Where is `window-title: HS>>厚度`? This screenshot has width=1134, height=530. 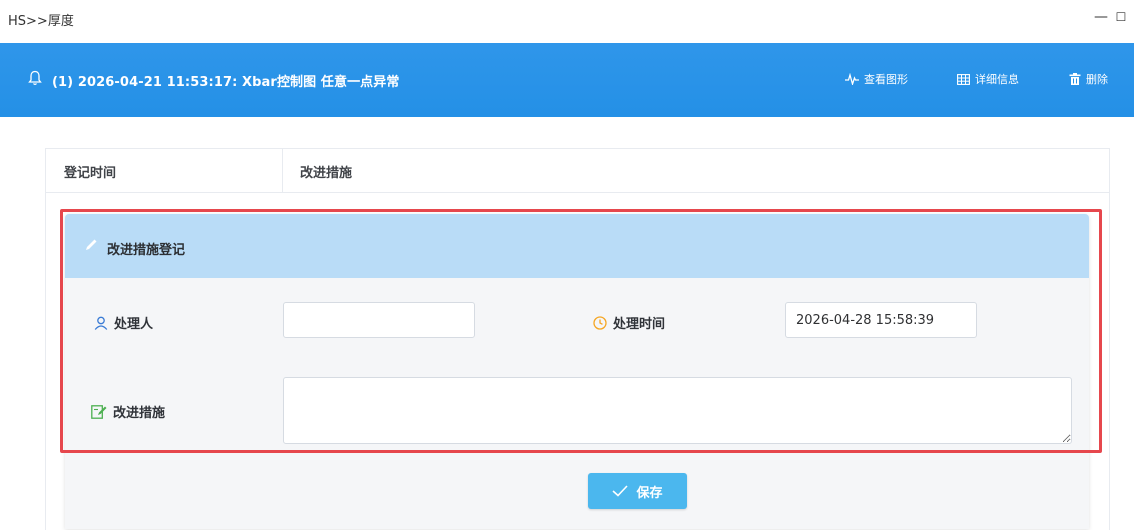 window-title: HS>>厚度 is located at coordinates (41, 21).